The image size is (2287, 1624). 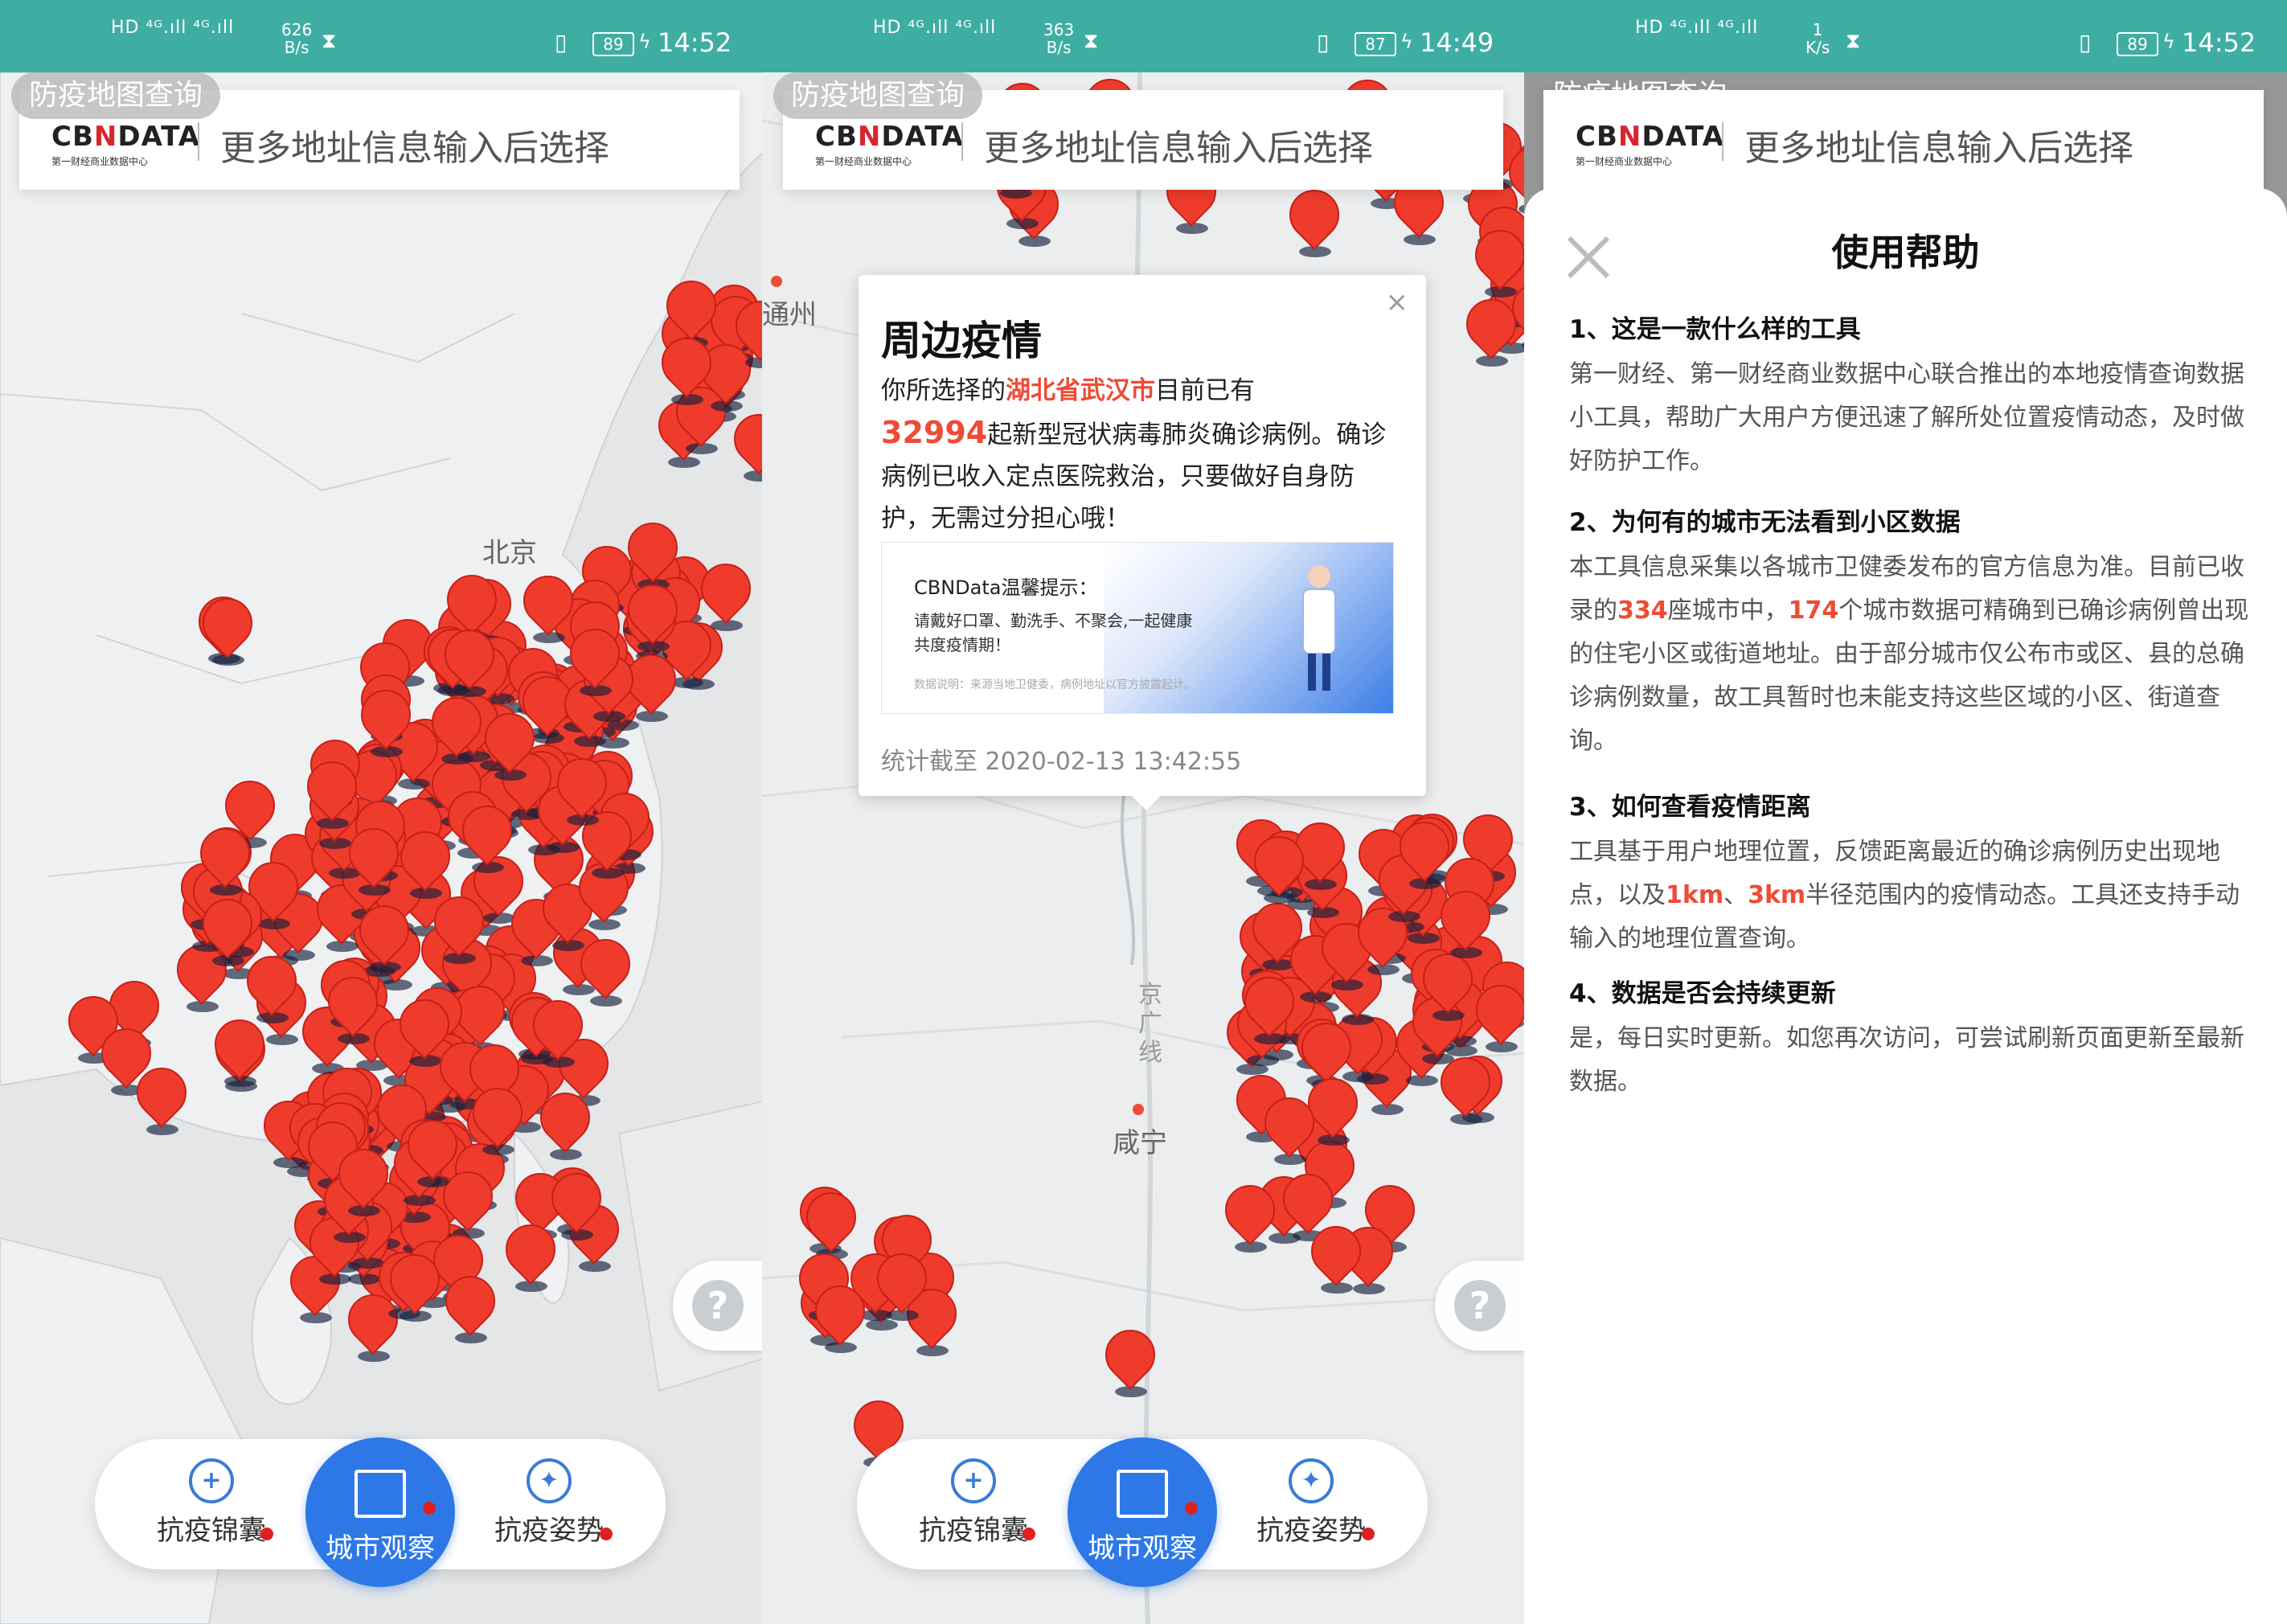 What do you see at coordinates (789, 315) in the screenshot?
I see `map-label-tongzhou: 通州` at bounding box center [789, 315].